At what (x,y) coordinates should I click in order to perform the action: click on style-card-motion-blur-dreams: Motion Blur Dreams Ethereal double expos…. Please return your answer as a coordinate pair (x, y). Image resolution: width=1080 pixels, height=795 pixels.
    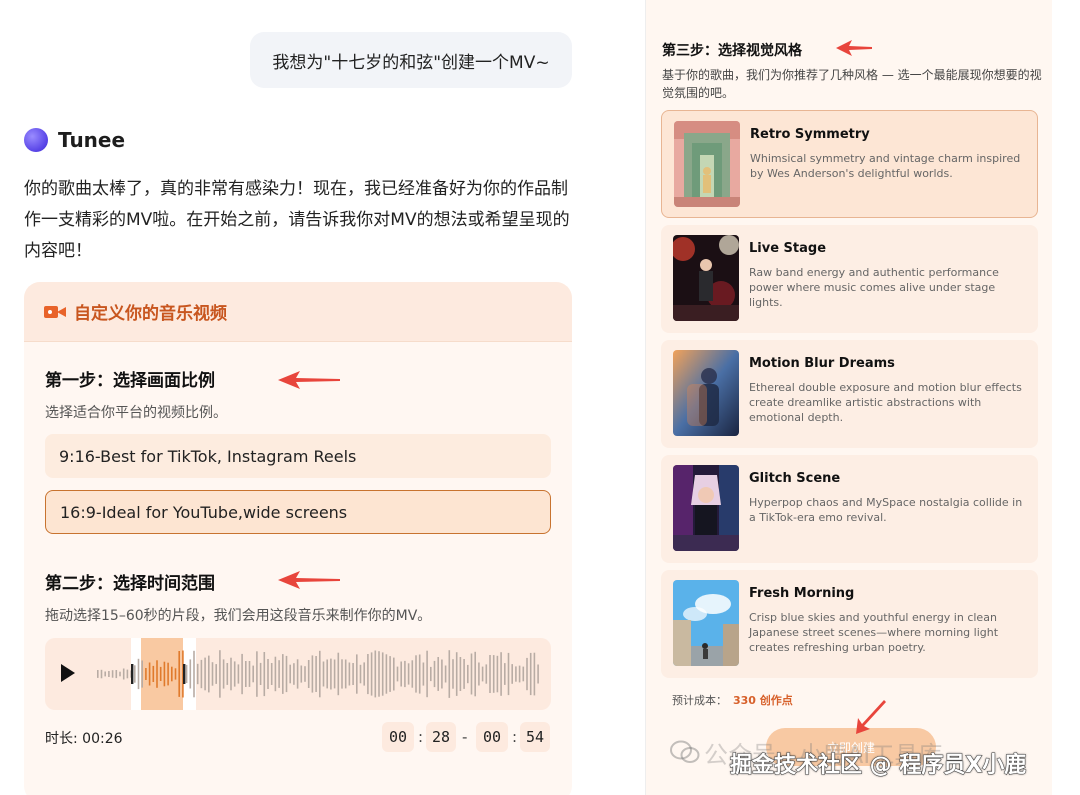
    Looking at the image, I should click on (849, 394).